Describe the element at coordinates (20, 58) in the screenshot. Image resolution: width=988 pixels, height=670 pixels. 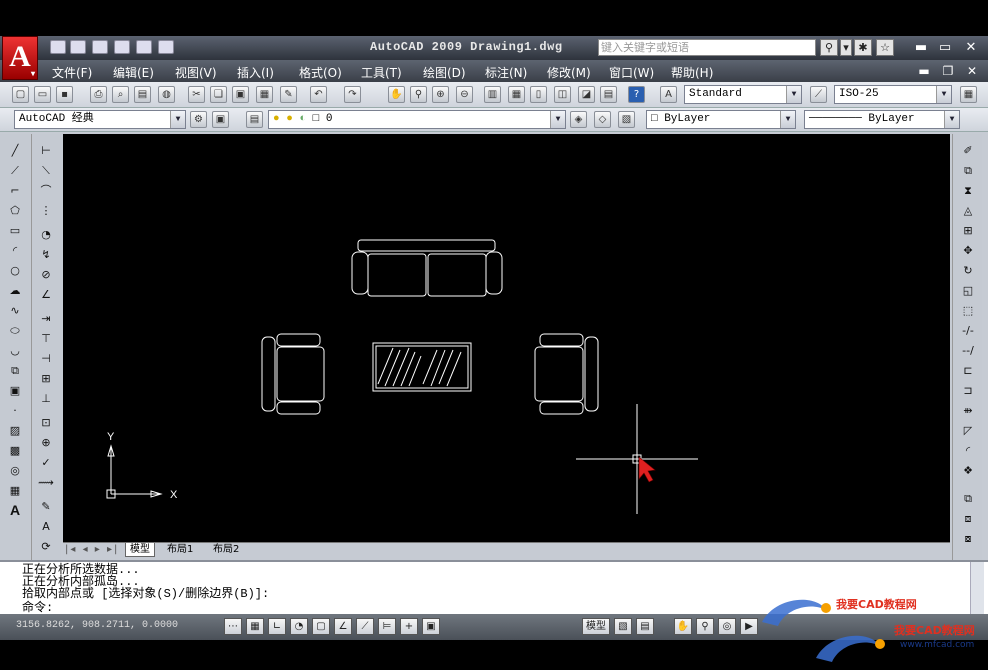
I see `app-menu-logo: A ▾` at that location.